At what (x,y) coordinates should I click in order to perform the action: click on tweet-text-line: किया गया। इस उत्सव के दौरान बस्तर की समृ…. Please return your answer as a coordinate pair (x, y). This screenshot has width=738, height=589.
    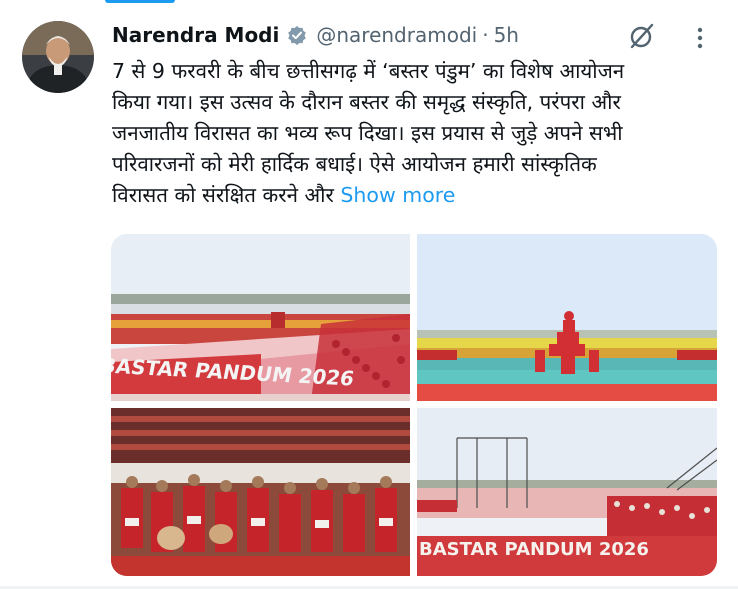
    Looking at the image, I should click on (366, 102).